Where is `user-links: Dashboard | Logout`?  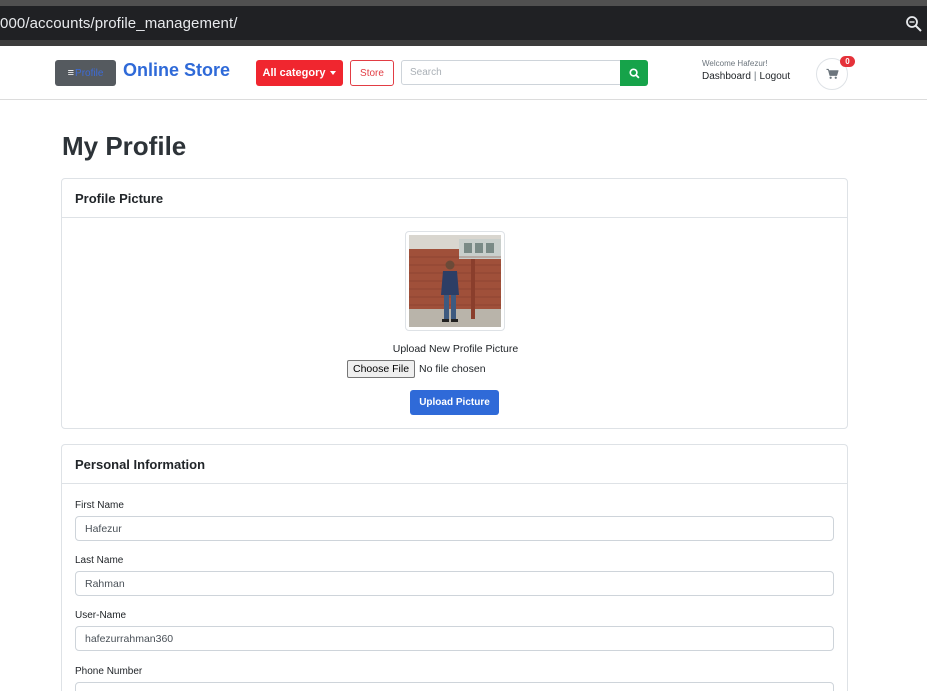
user-links: Dashboard | Logout is located at coordinates (746, 76).